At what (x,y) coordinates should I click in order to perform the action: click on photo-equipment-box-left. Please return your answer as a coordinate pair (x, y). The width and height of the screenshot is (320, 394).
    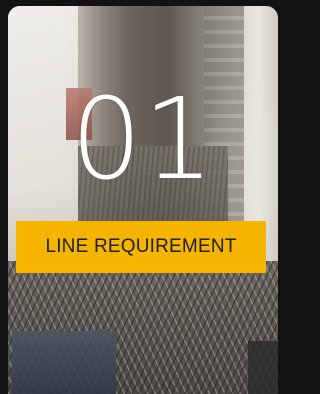
    Looking at the image, I should click on (64, 362).